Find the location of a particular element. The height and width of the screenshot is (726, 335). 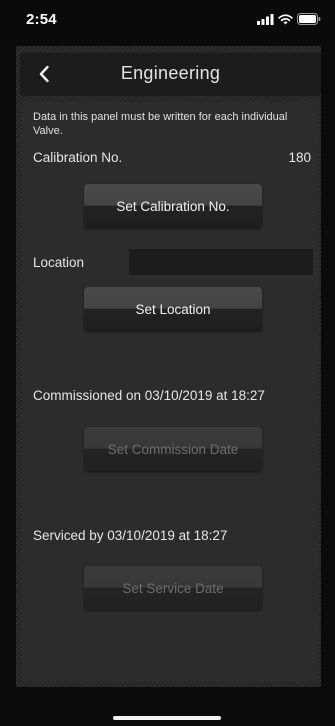

page-title: Engineering is located at coordinates (170, 73).